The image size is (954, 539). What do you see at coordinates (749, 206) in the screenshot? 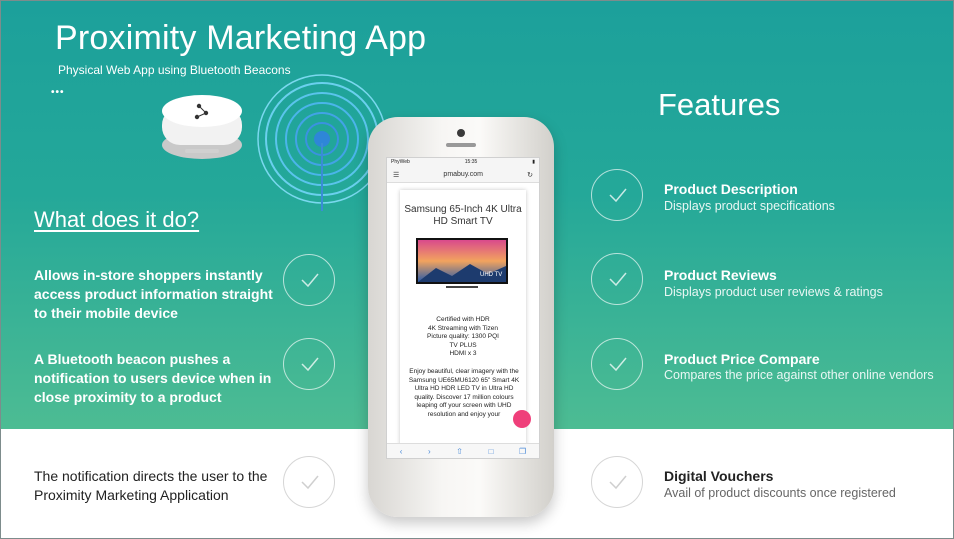
I see `feature-desc-1: Displays product specifications` at bounding box center [749, 206].